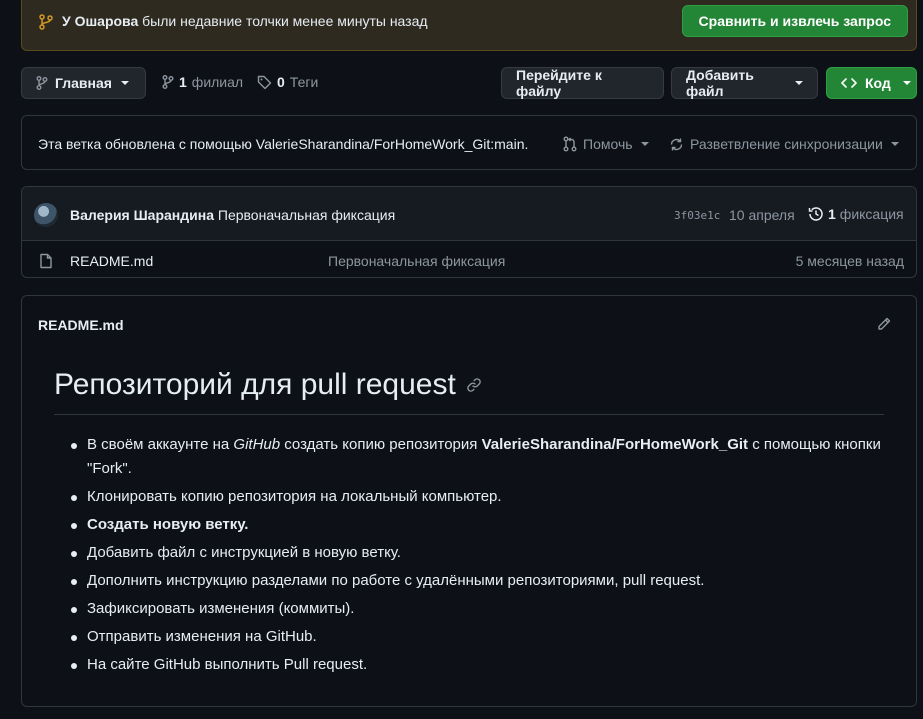 This screenshot has height=719, width=923. What do you see at coordinates (111, 261) in the screenshot?
I see `file-name: README.md` at bounding box center [111, 261].